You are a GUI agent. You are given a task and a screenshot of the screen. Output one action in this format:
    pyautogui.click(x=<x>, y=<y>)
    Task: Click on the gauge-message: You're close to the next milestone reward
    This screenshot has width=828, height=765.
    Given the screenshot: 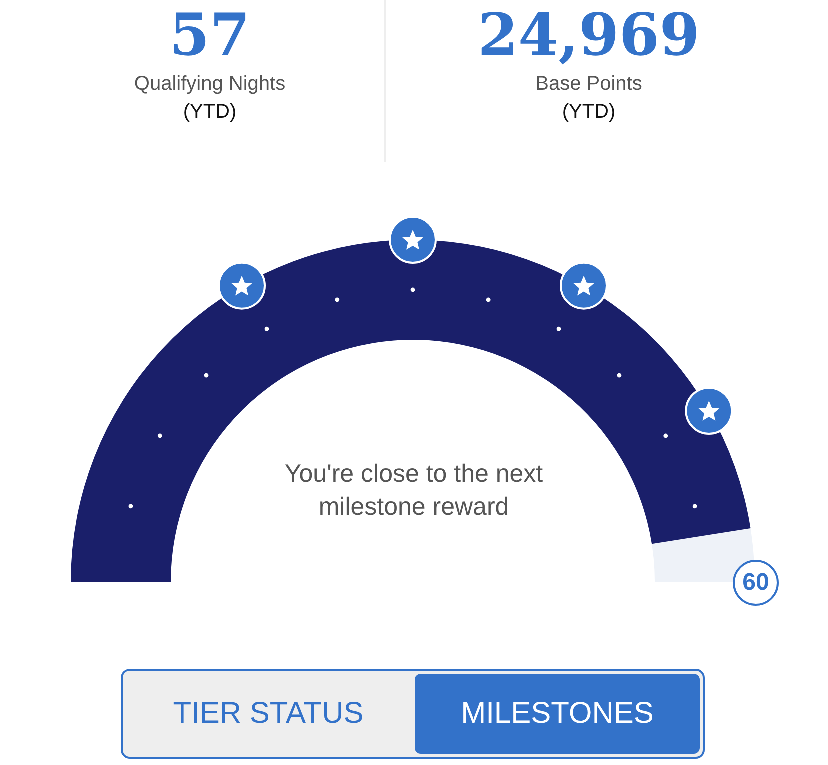 What is the action you would take?
    pyautogui.click(x=414, y=491)
    